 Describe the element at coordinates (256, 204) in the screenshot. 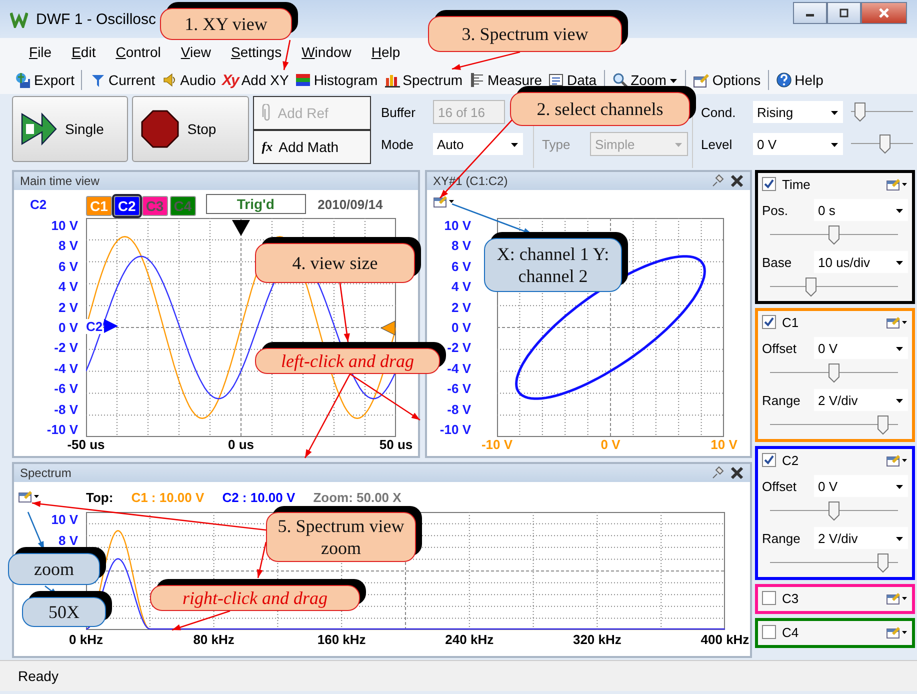

I see `trigger-status: Trig'd` at that location.